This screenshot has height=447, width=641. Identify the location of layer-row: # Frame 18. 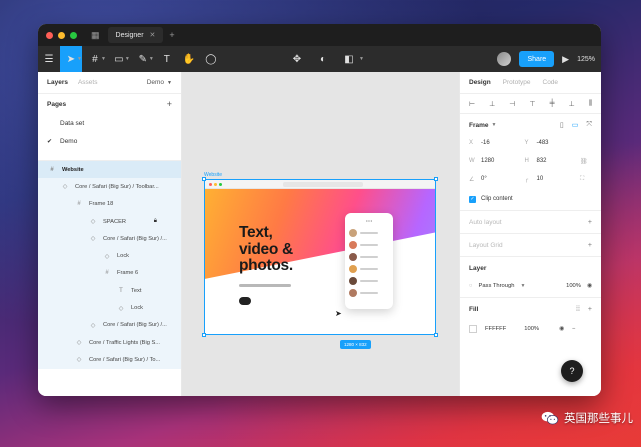
(109, 204).